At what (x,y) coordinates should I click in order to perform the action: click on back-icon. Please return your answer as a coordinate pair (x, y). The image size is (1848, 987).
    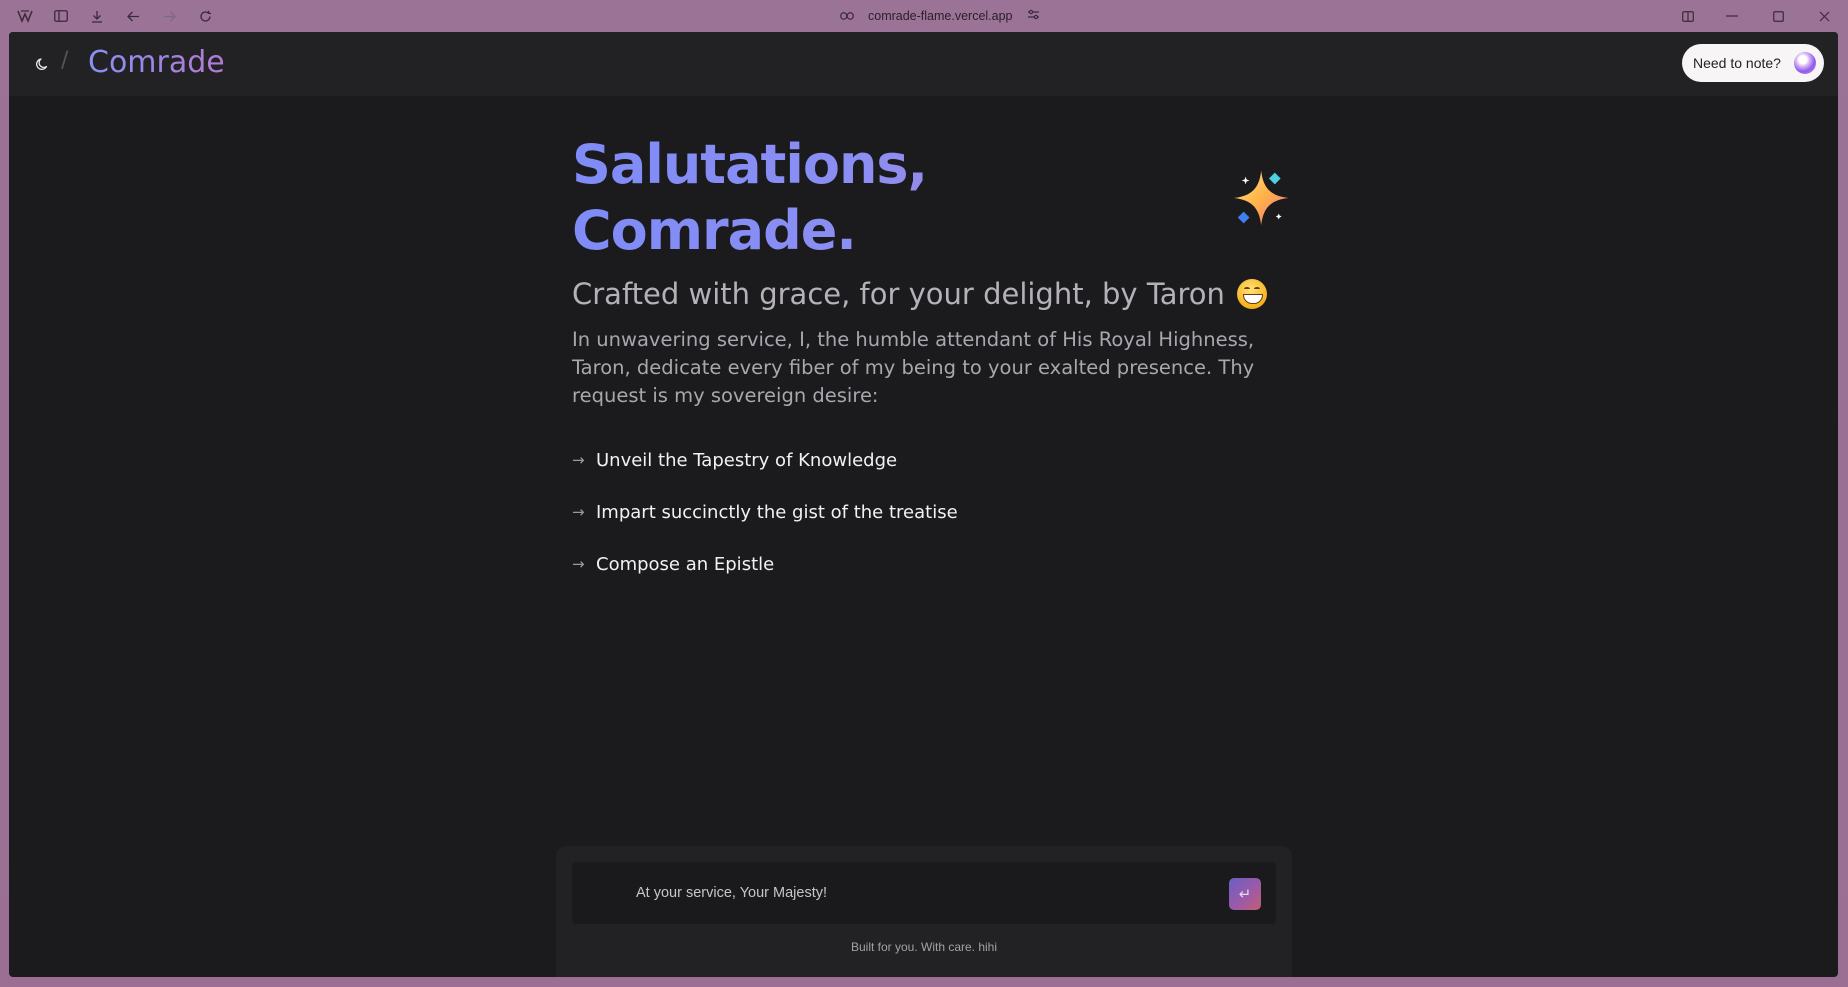
    Looking at the image, I should click on (133, 16).